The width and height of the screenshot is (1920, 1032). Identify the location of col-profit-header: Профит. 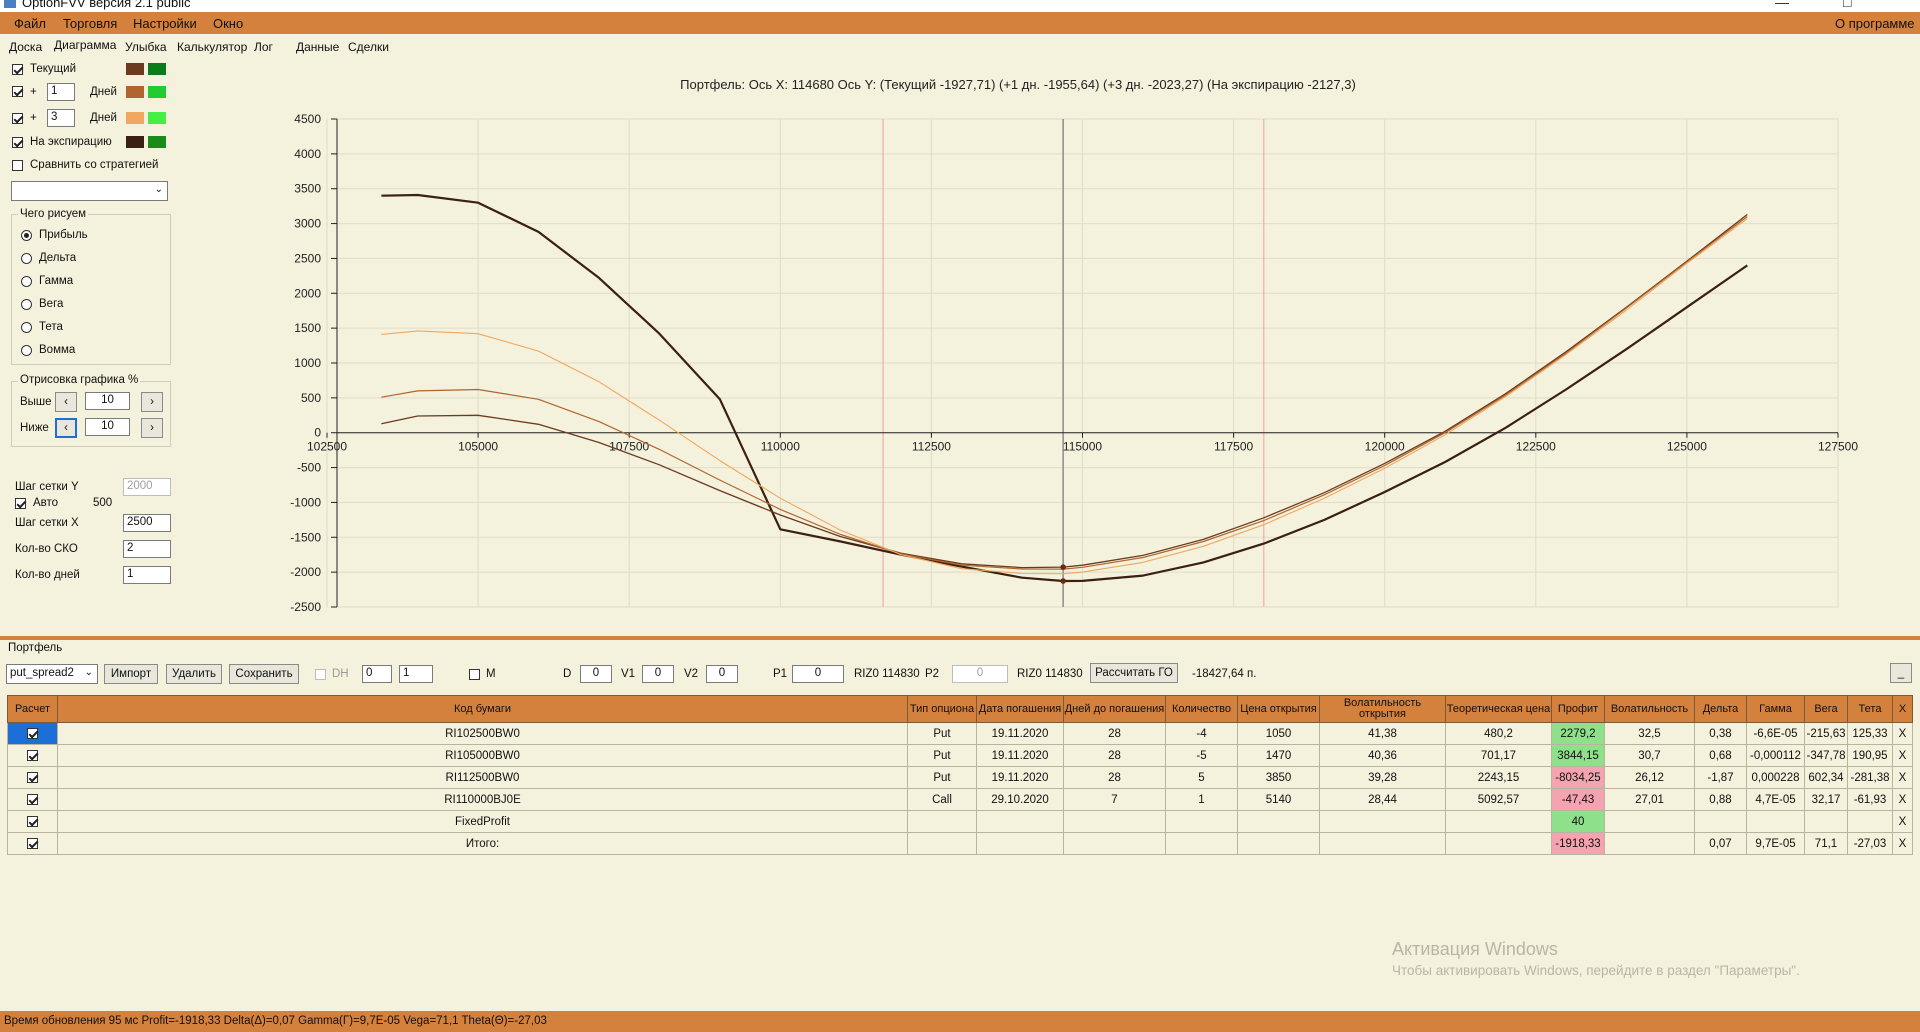
(1578, 709).